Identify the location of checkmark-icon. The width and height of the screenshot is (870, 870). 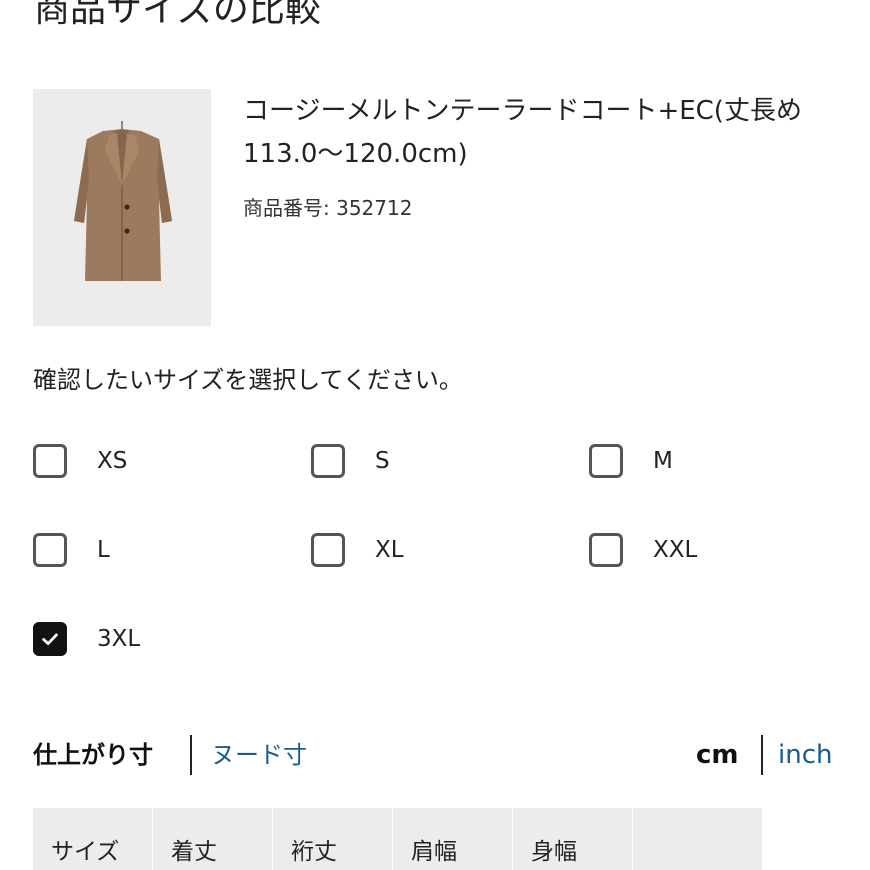
(50, 639).